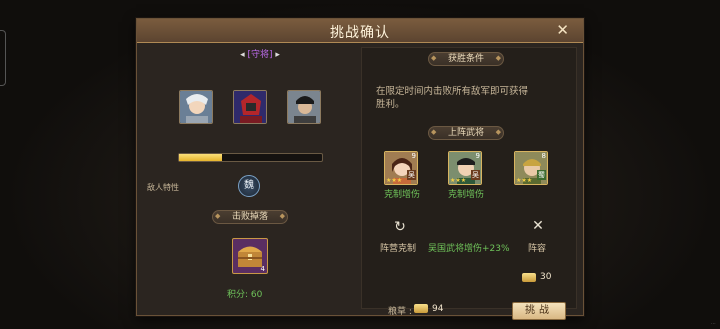 This screenshot has width=720, height=329. Describe the element at coordinates (452, 91) in the screenshot. I see `victory-text-line1: 在限定时间内击败所有敌军即可获得` at that location.